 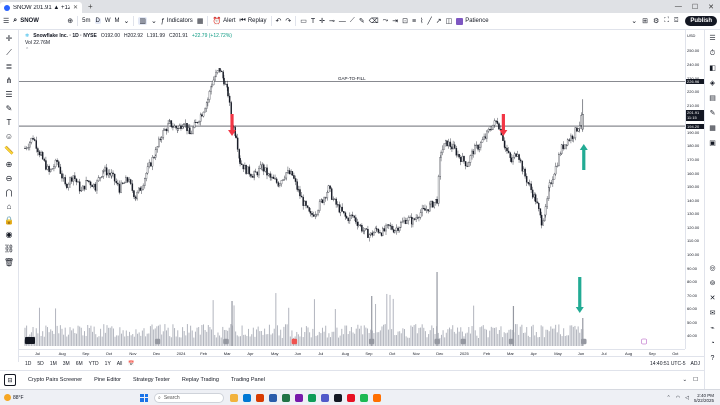 I want to click on horizontal-ray-tool-icon: —, so click(x=342, y=21).